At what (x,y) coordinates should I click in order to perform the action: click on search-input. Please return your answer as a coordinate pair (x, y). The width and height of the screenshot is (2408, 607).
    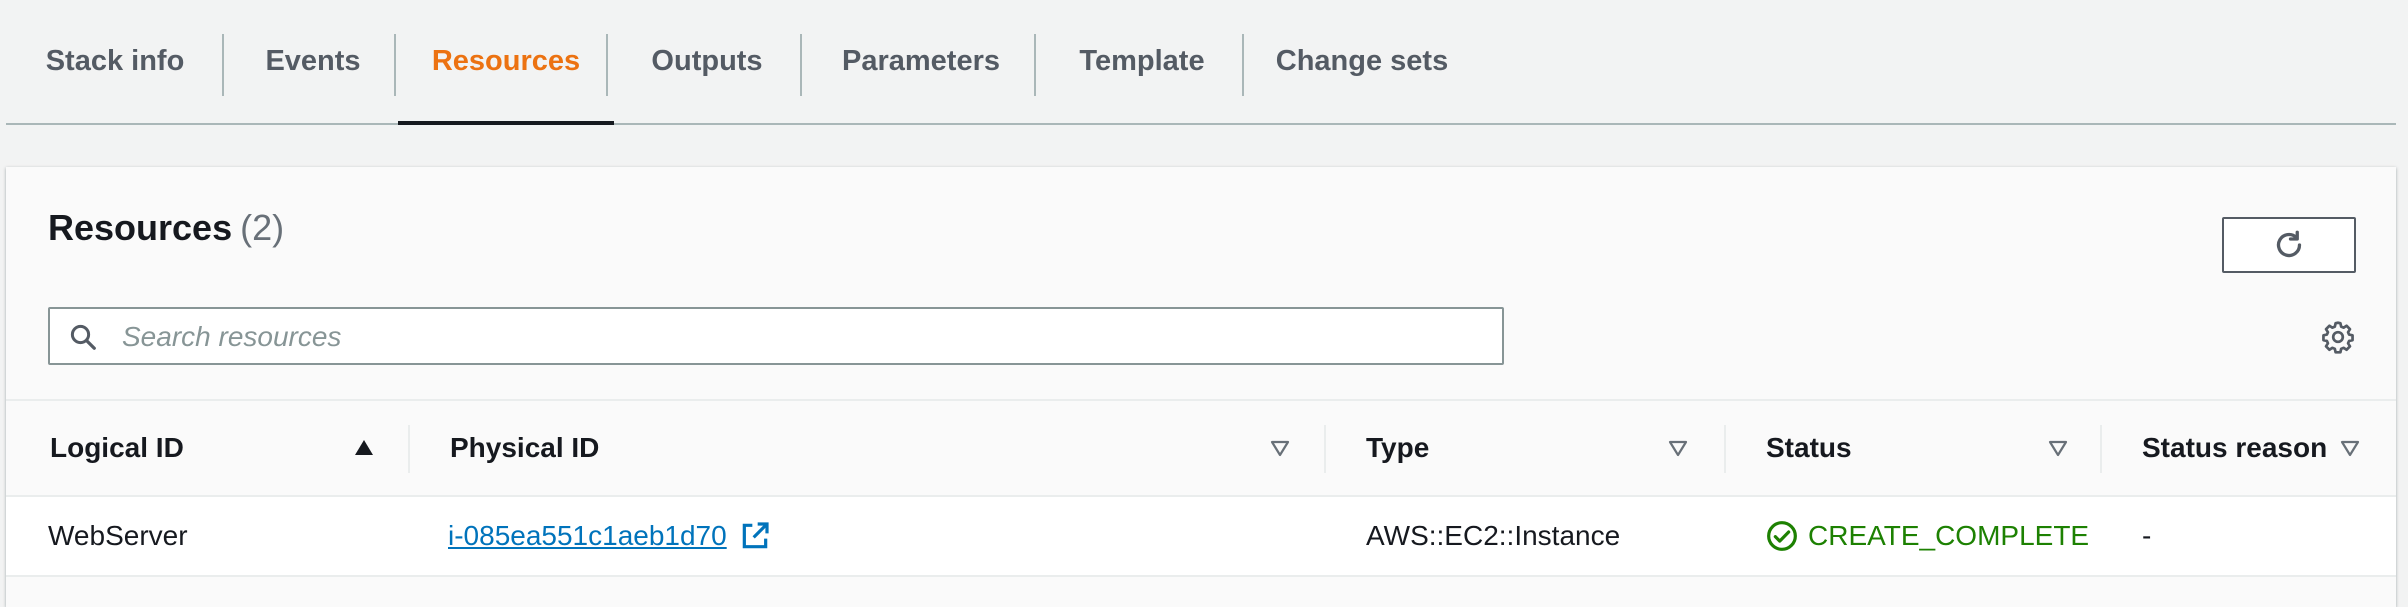
    Looking at the image, I should click on (807, 337).